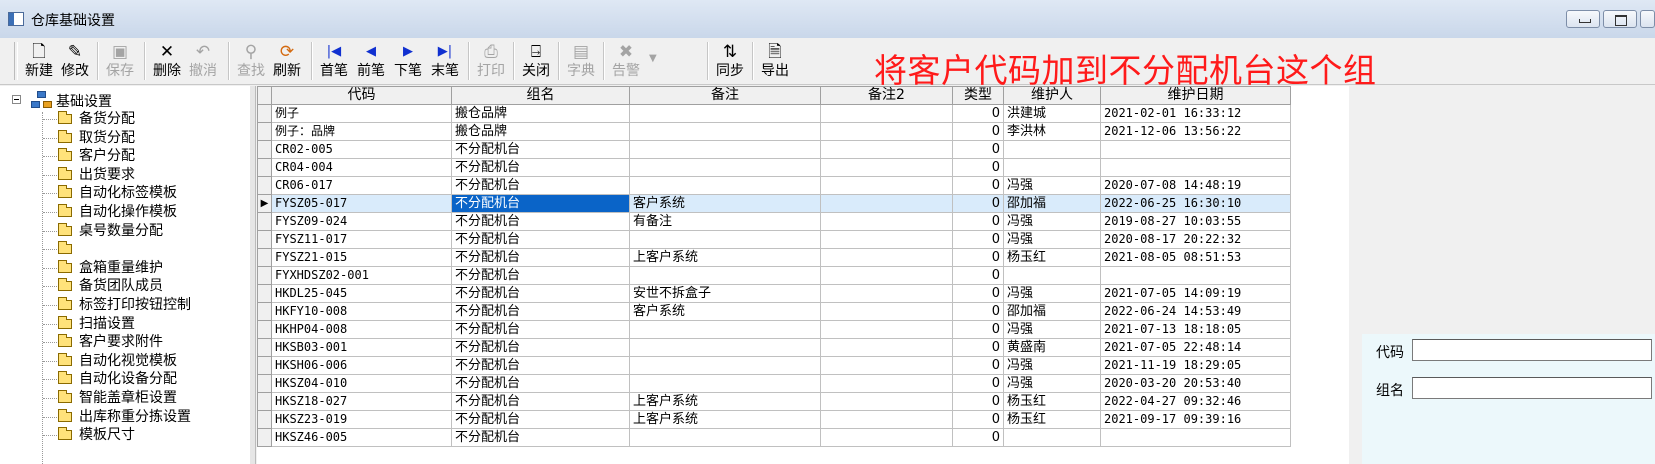 The image size is (1655, 464). What do you see at coordinates (361, 185) in the screenshot?
I see `code-cell: CR06-017` at bounding box center [361, 185].